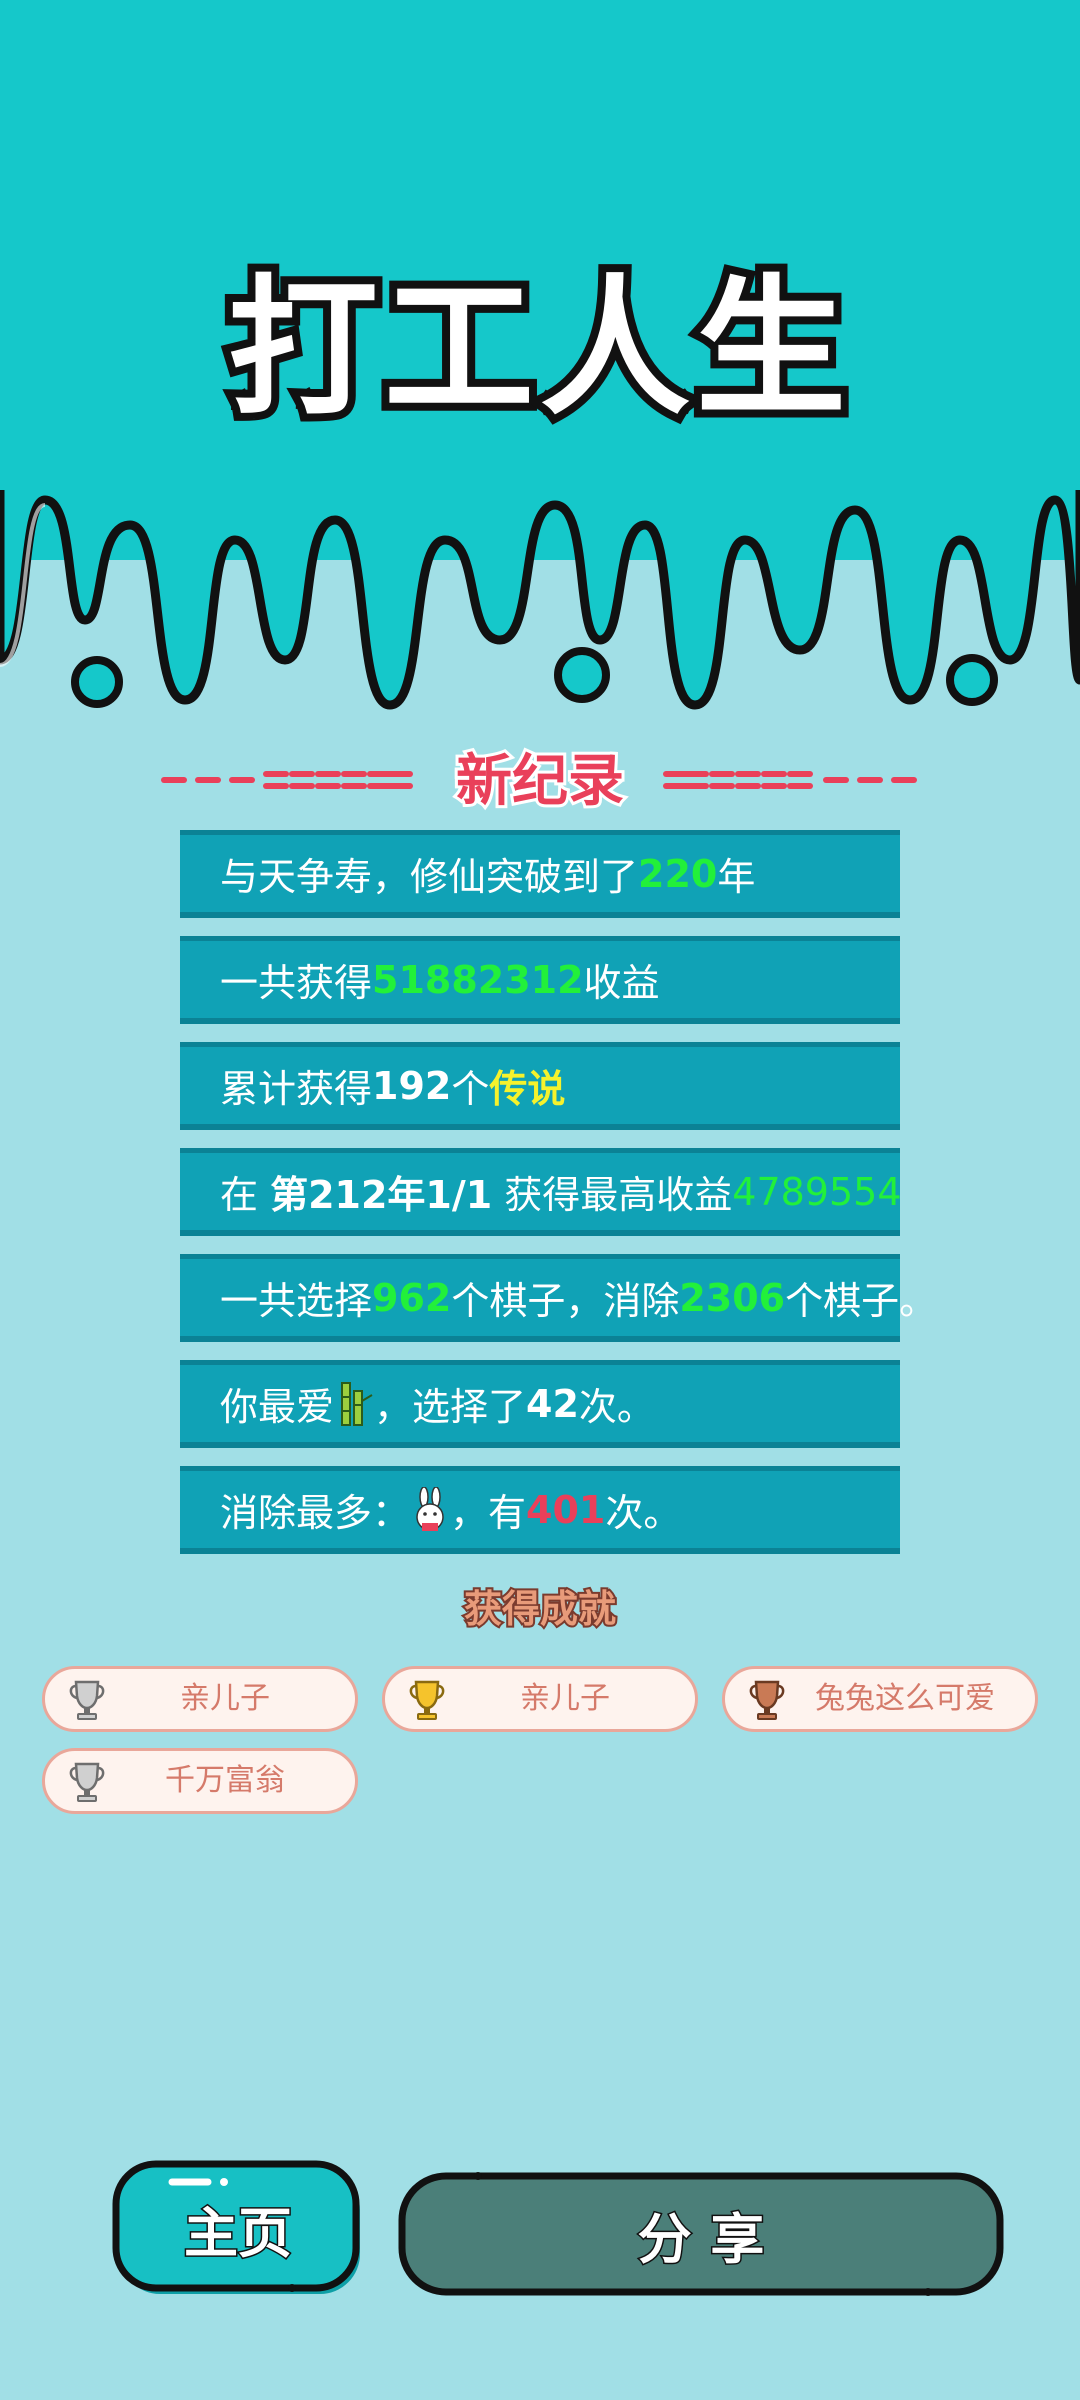 This screenshot has width=1080, height=2400. I want to click on record-line-text: 一共获得, so click(296, 983).